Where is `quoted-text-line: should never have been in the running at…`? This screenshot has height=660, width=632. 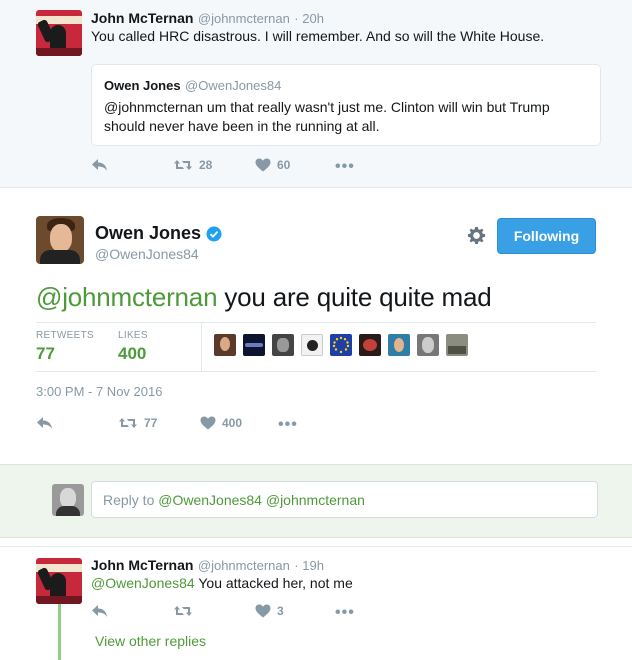
quoted-text-line: should never have been in the running at… is located at coordinates (242, 126).